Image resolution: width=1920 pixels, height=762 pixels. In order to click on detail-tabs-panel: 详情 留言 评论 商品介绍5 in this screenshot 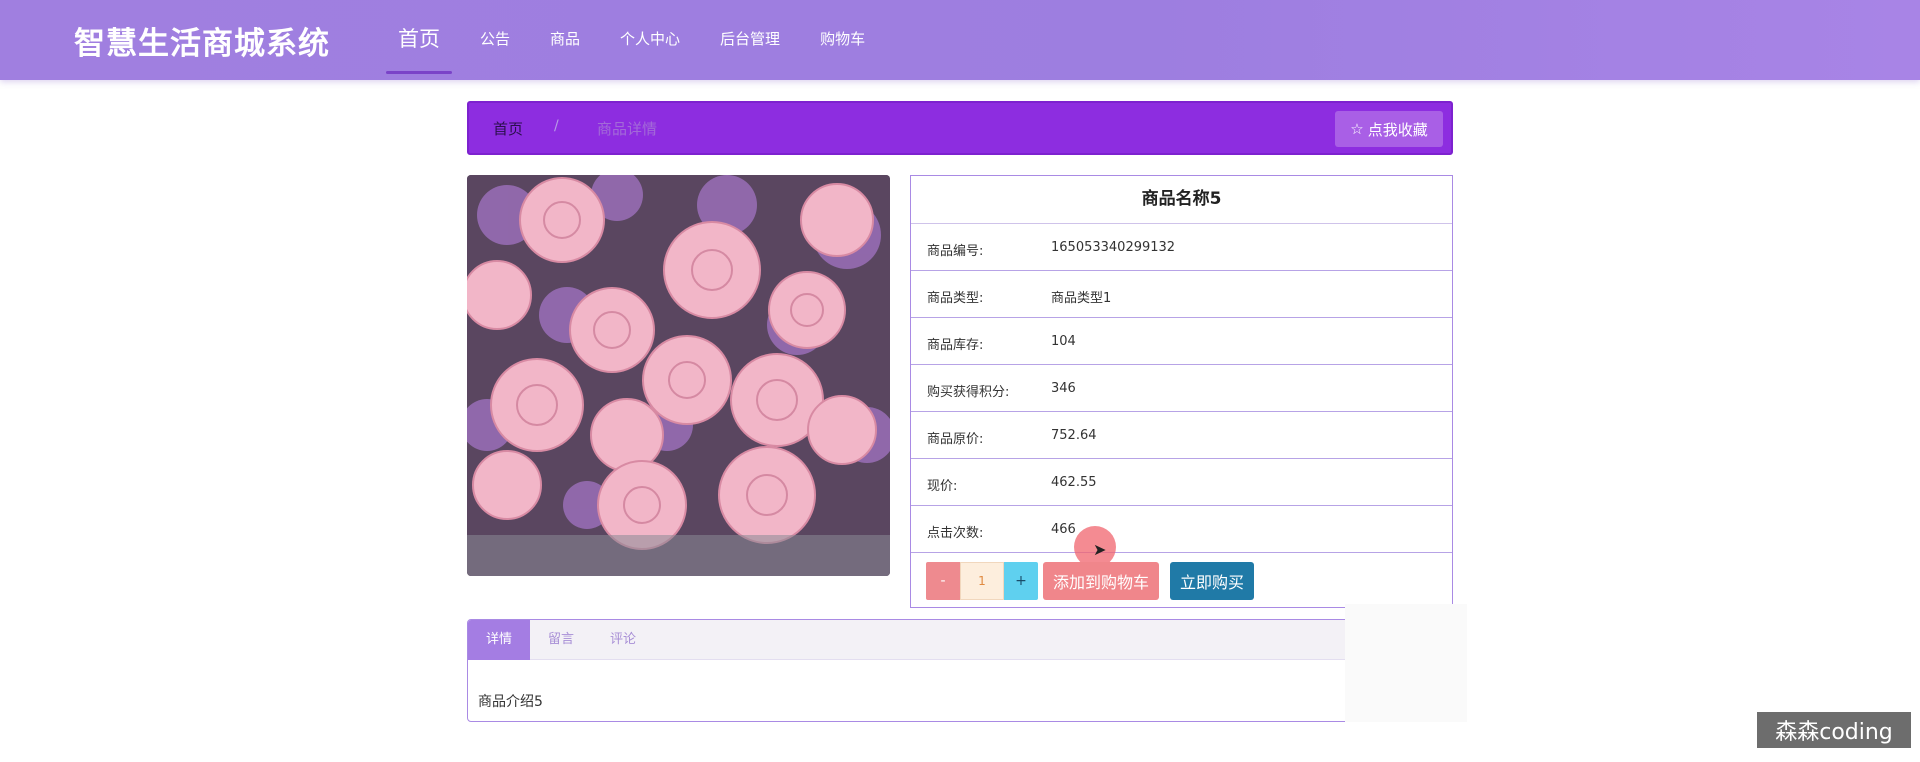, I will do `click(960, 670)`.